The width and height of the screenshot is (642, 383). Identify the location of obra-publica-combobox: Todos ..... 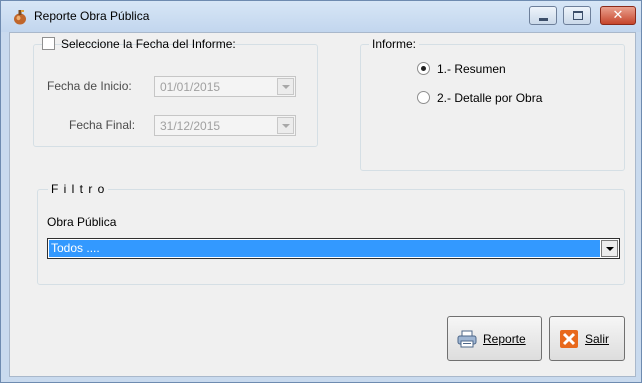
(333, 248).